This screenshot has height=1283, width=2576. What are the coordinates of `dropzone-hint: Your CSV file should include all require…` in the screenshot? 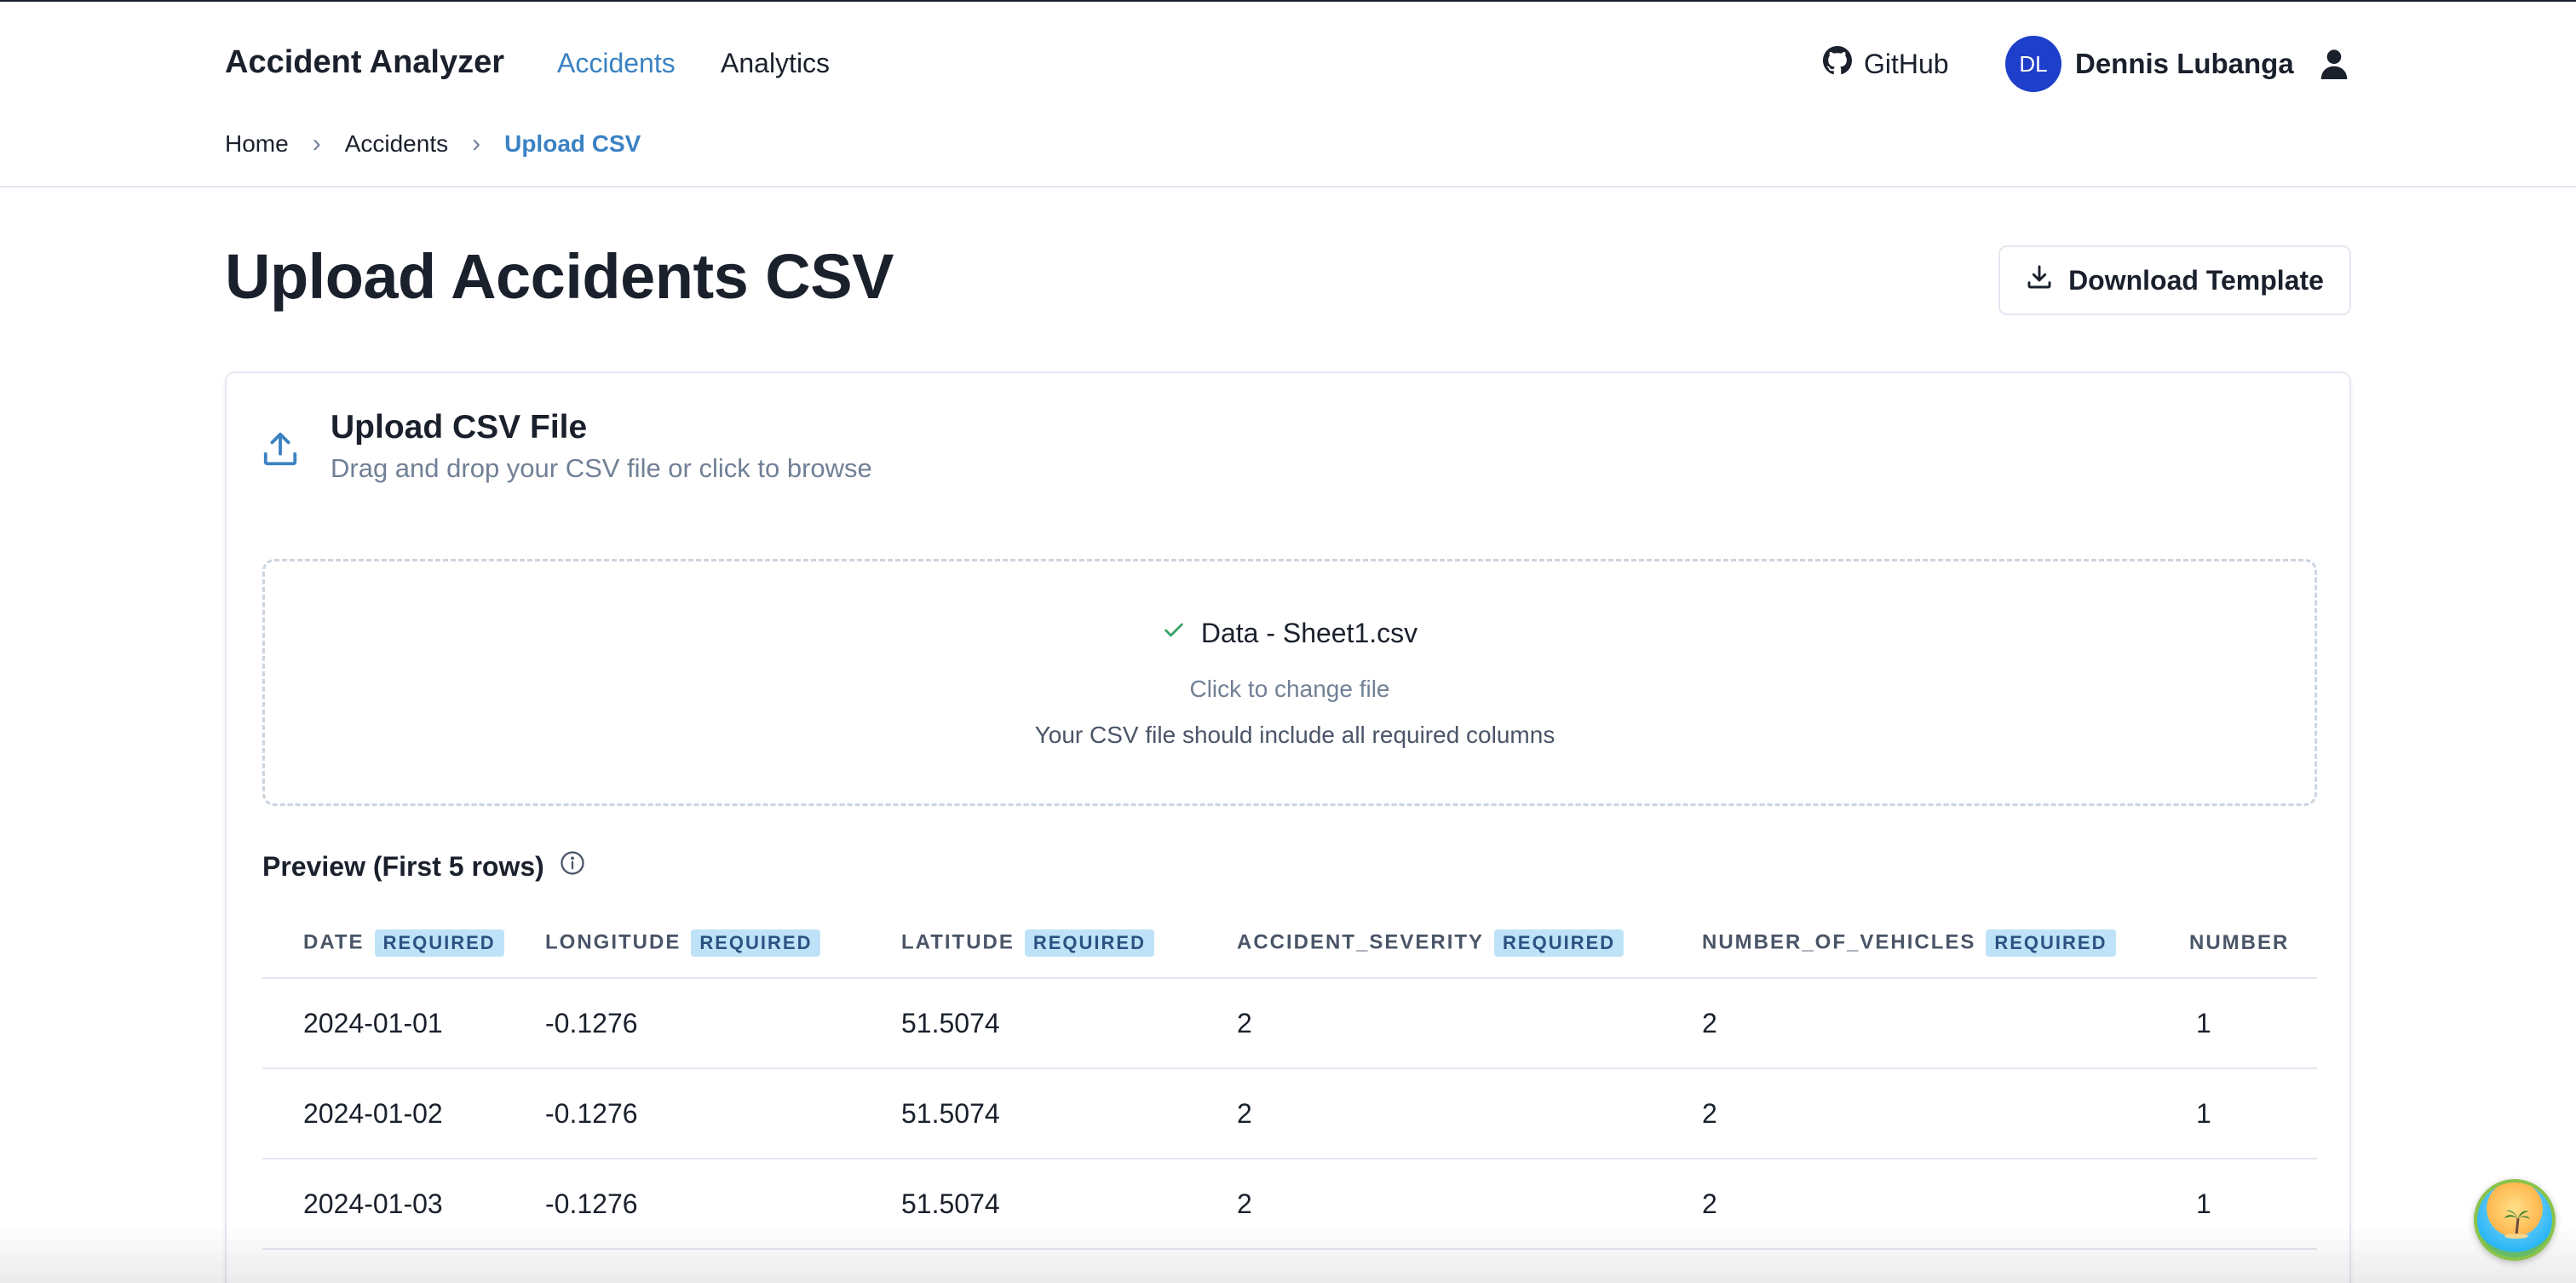 It's located at (1294, 735).